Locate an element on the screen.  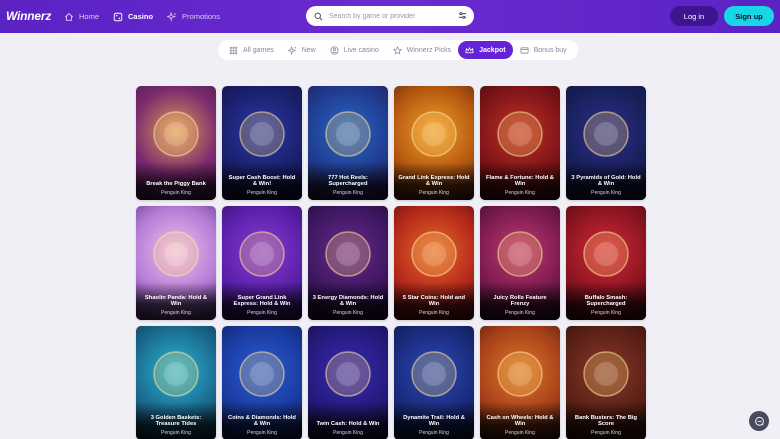
tab-new: New is located at coordinates (302, 50).